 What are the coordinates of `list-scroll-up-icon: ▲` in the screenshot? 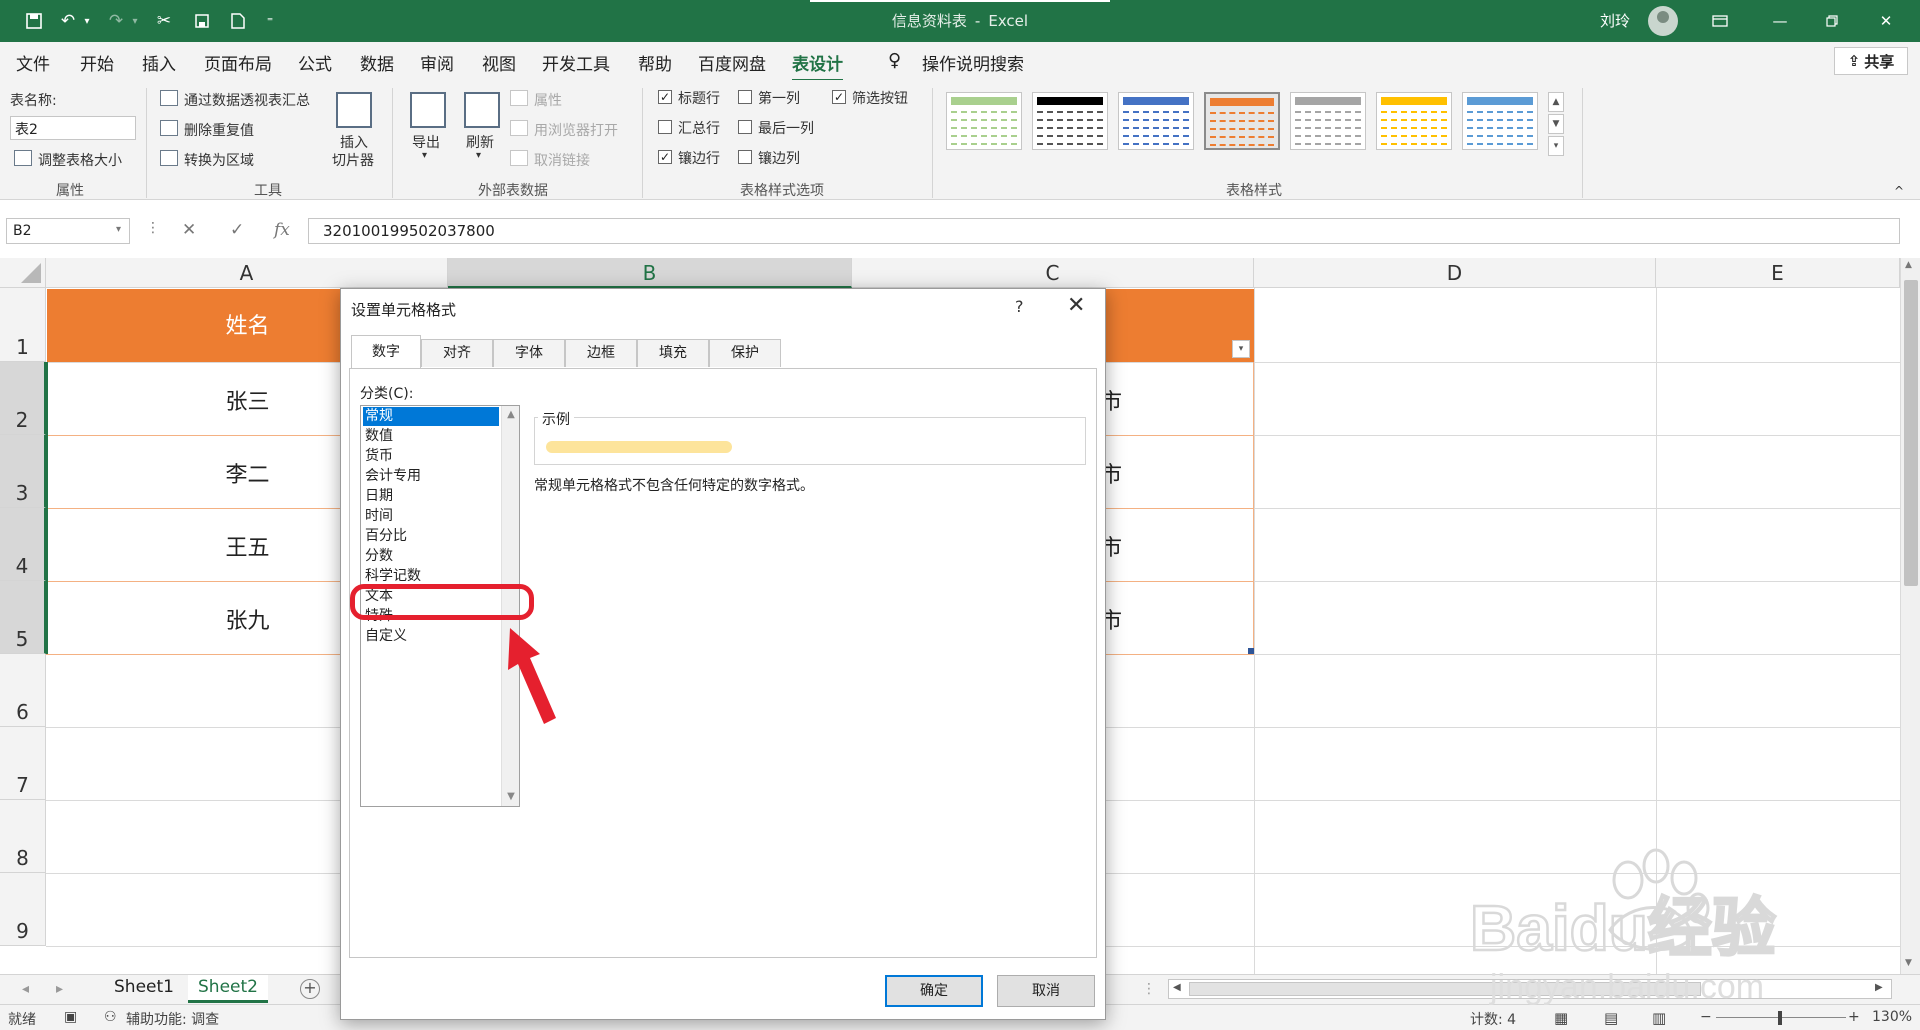 It's located at (510, 415).